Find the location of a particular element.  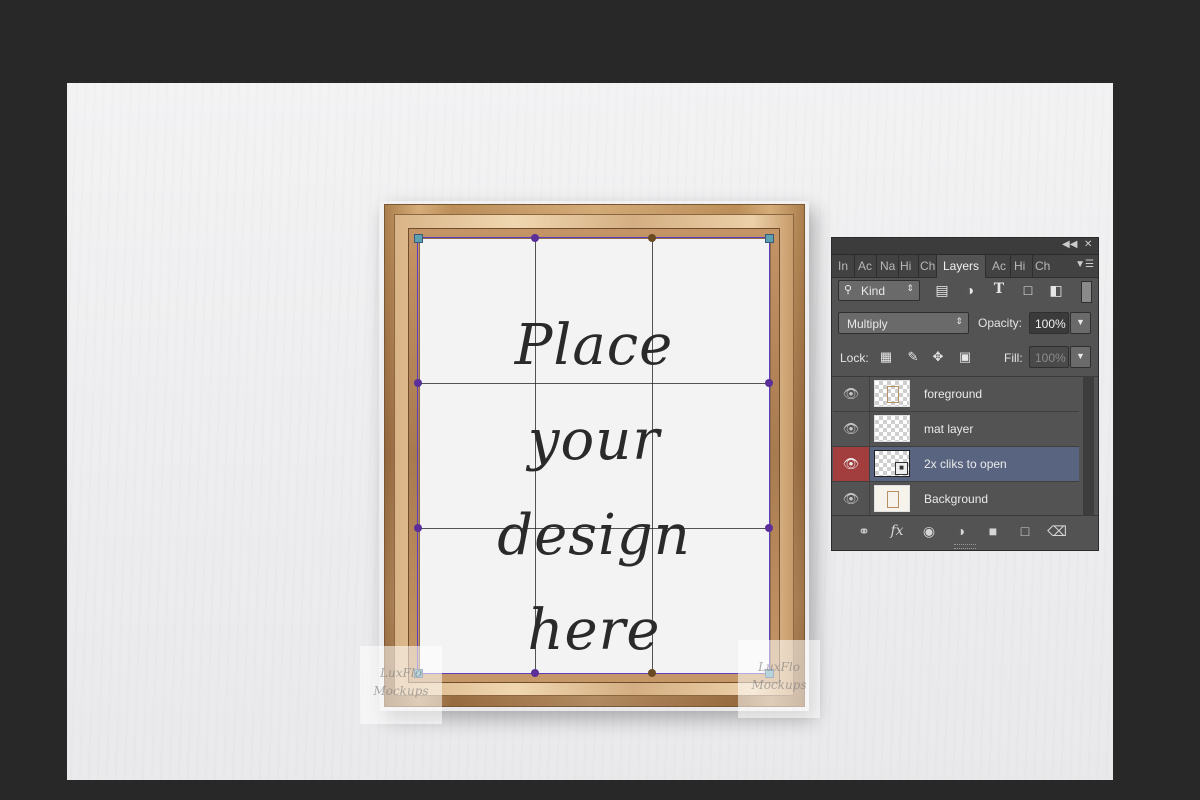

tab-navigator: Na is located at coordinates (888, 266).